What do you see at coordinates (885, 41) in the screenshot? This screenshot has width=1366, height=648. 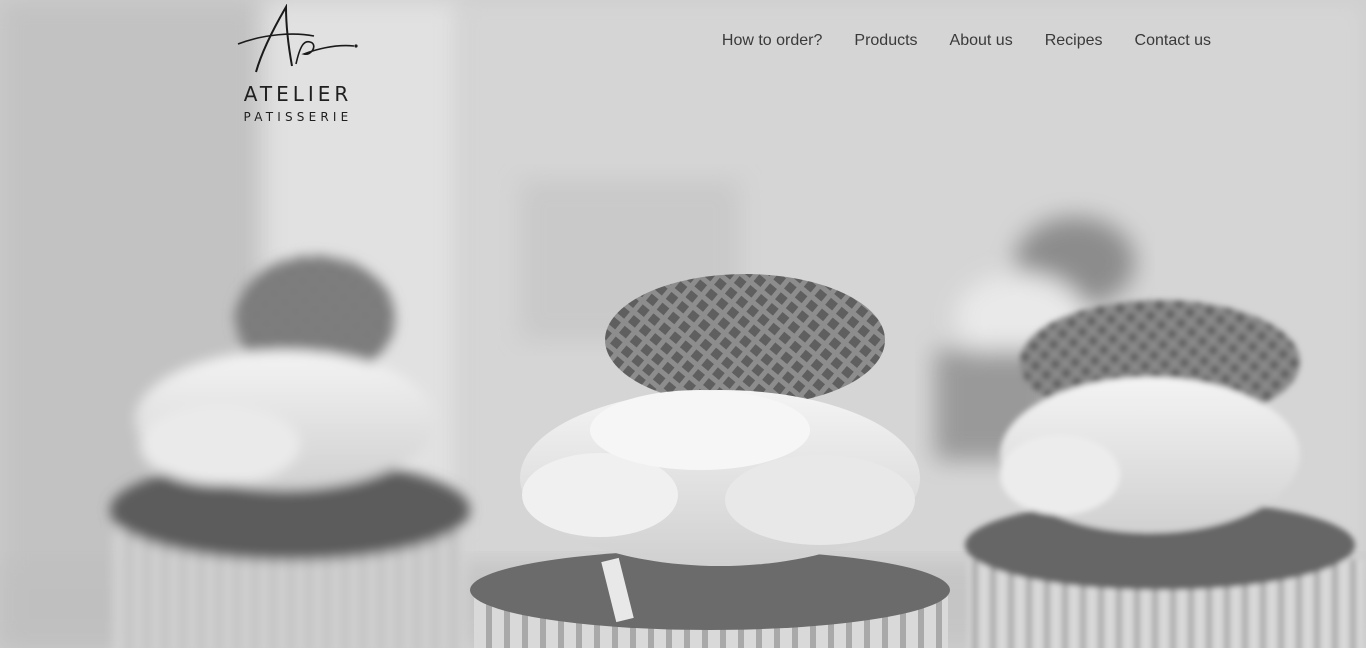 I see `nav-link-products: Products` at bounding box center [885, 41].